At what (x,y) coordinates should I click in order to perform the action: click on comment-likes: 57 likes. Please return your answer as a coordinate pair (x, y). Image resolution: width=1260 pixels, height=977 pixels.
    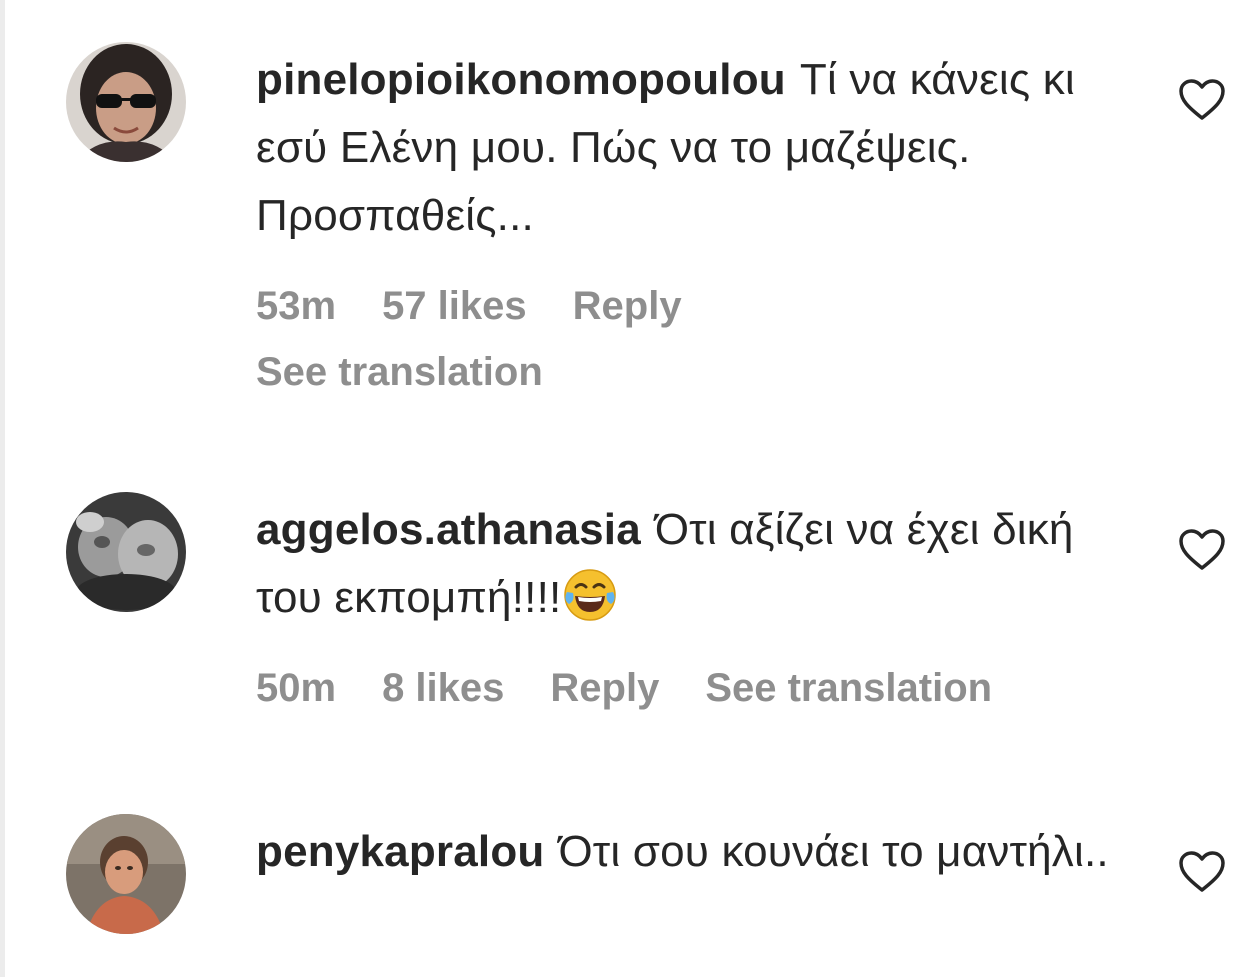
    Looking at the image, I should click on (454, 306).